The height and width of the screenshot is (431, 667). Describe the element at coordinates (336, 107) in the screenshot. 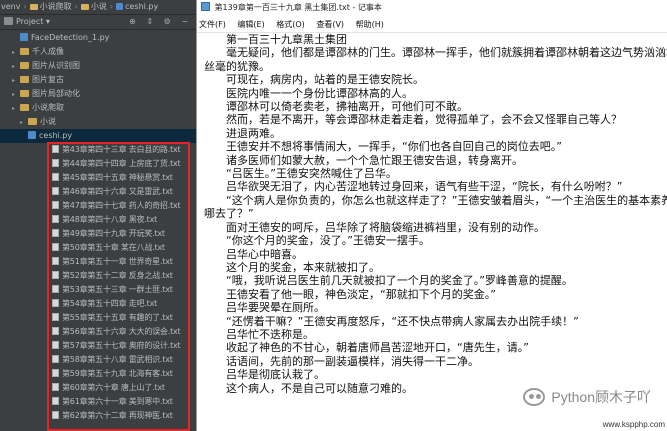

I see `text-line: 谭邵林可以倚老卖老，拂袖离开，可他们可不敢。` at that location.